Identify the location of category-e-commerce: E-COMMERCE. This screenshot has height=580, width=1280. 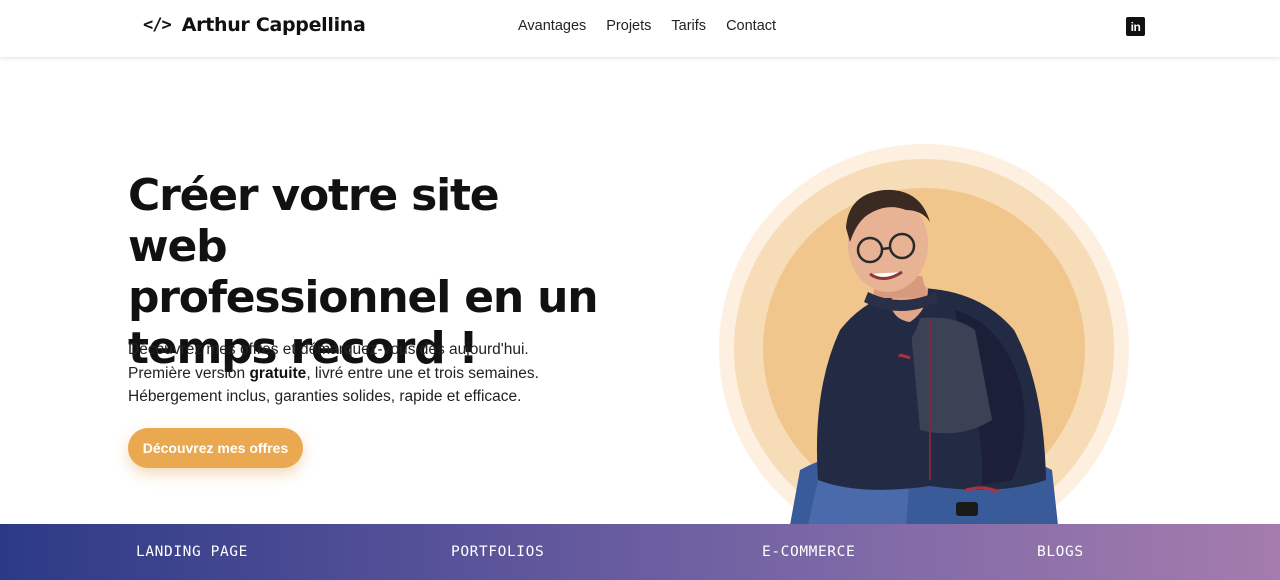
(808, 552).